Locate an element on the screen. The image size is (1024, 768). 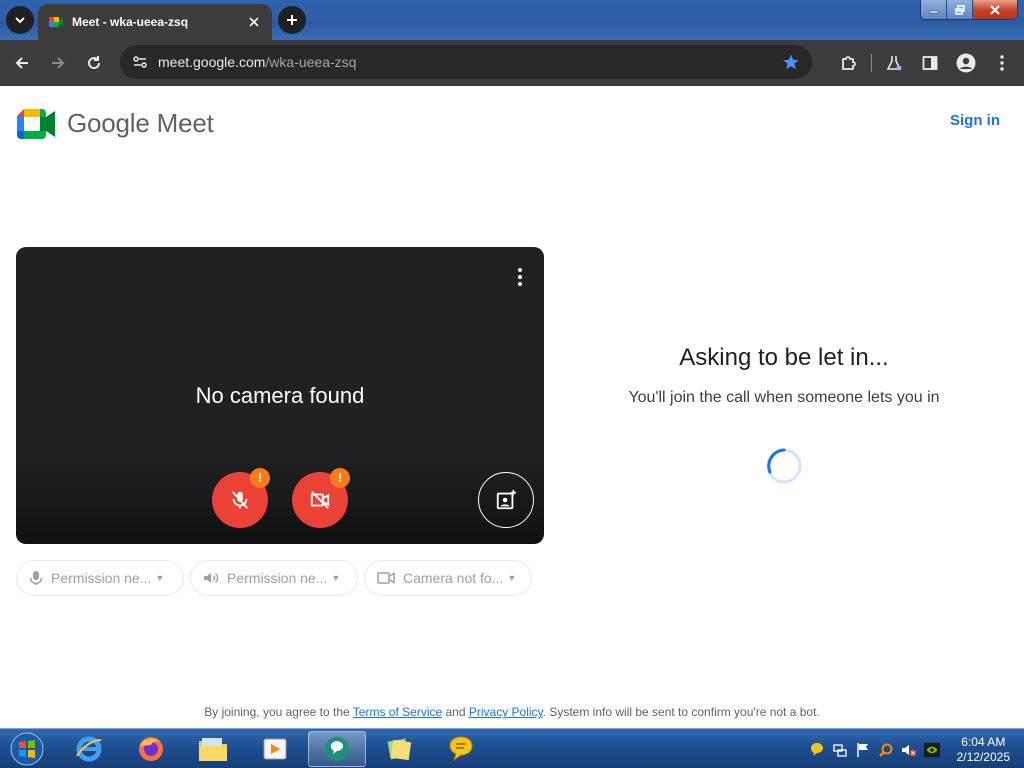
taskbar-internet-explorer is located at coordinates (89, 749).